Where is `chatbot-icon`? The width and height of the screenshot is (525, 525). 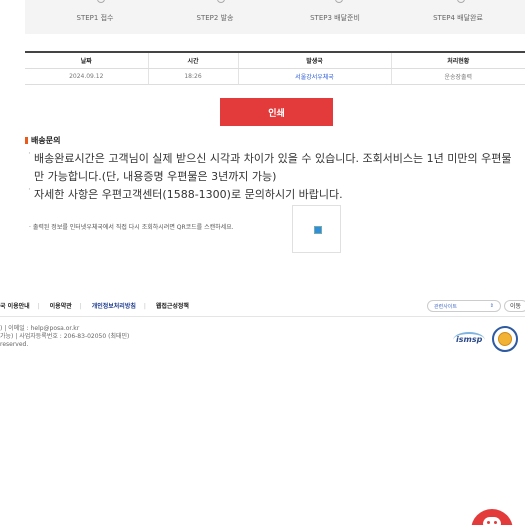
chatbot-icon is located at coordinates (492, 521).